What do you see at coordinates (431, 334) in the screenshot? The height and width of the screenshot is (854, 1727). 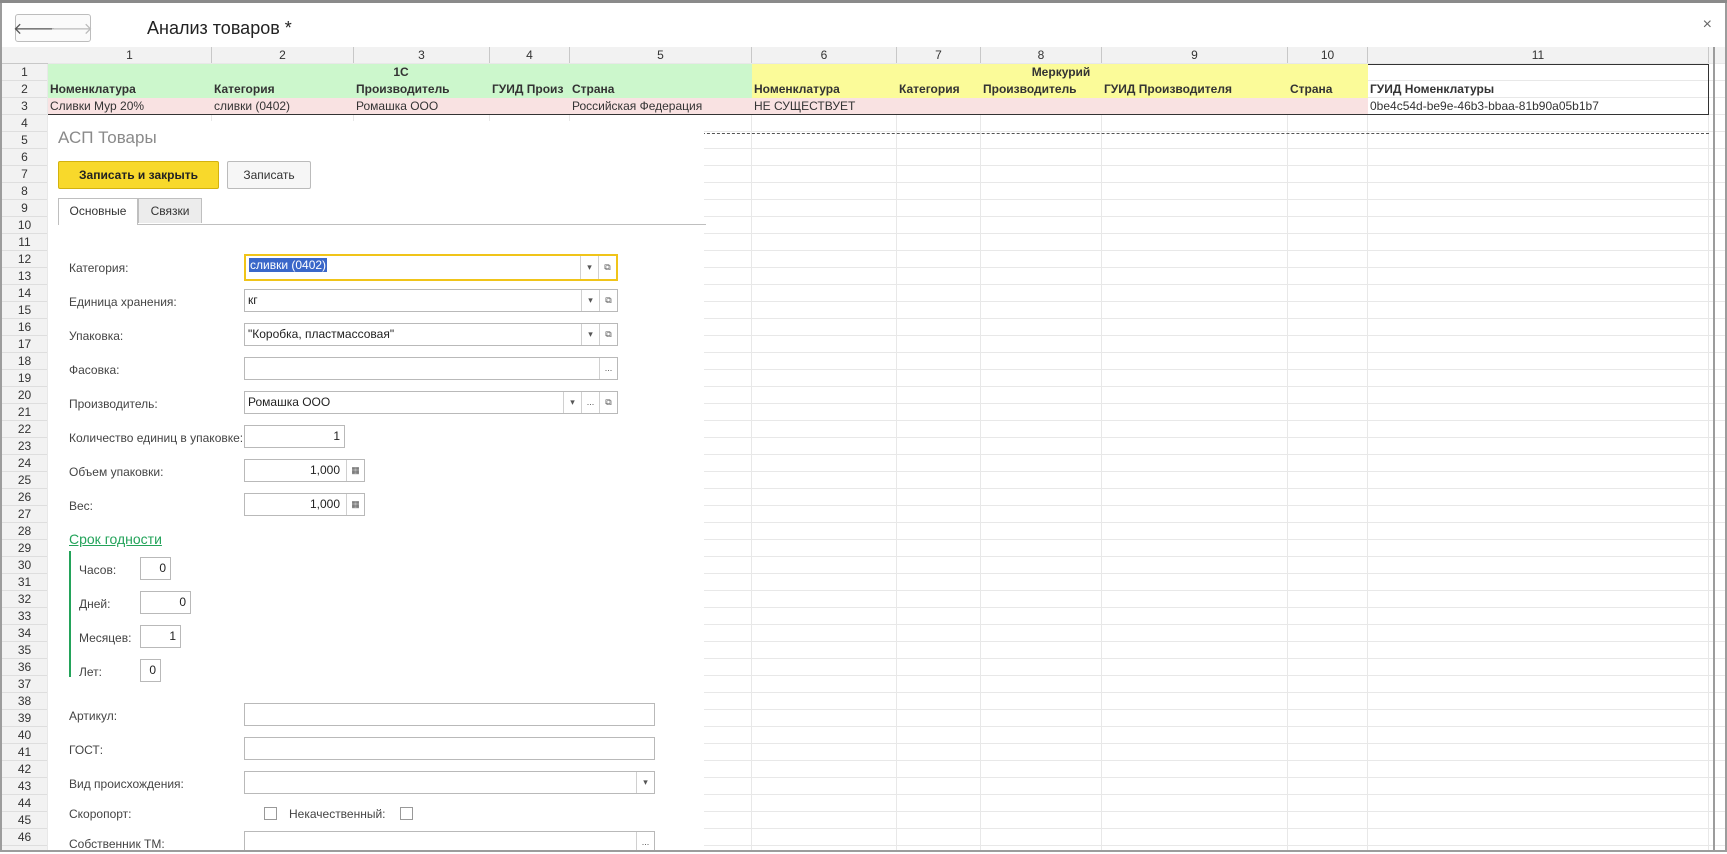 I see `pack-field: "Коробка, пластмассовая" ▾ ⧉` at bounding box center [431, 334].